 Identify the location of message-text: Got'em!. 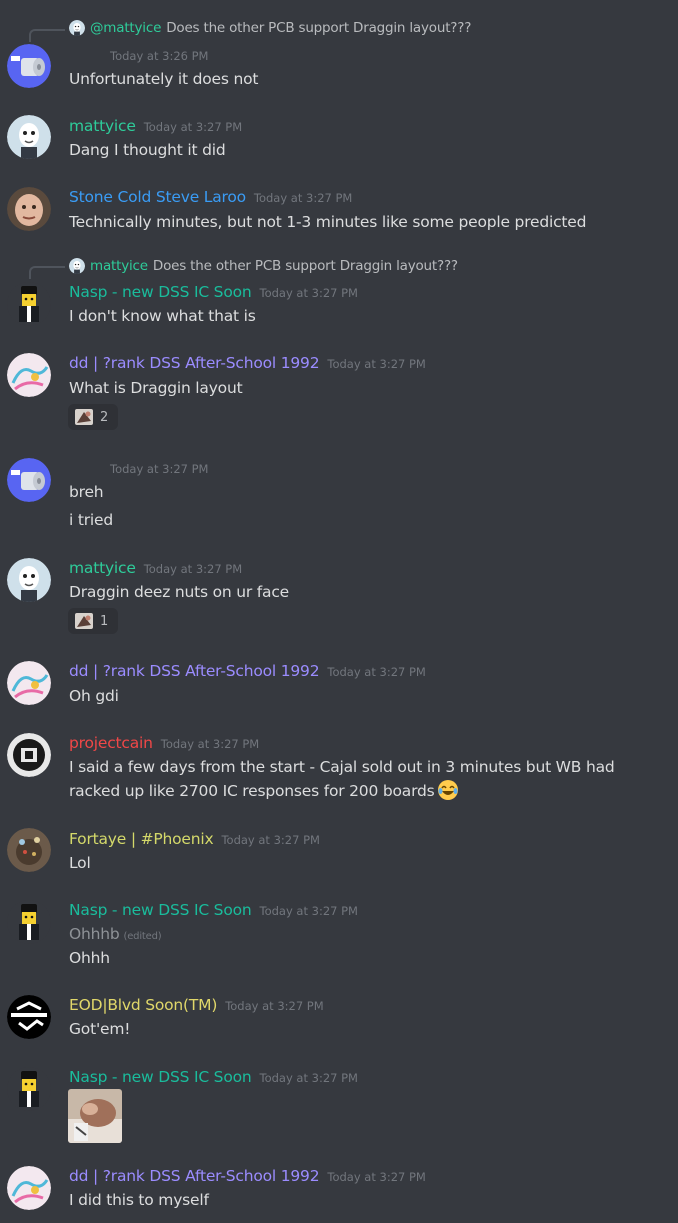
(100, 1029).